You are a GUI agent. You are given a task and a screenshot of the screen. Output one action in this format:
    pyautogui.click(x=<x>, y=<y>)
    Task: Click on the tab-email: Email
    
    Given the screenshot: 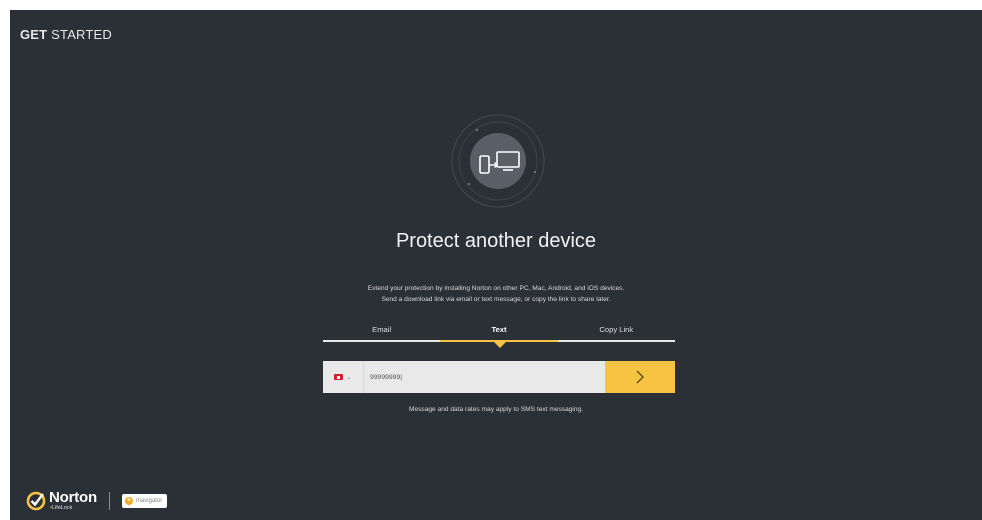 What is the action you would take?
    pyautogui.click(x=381, y=334)
    